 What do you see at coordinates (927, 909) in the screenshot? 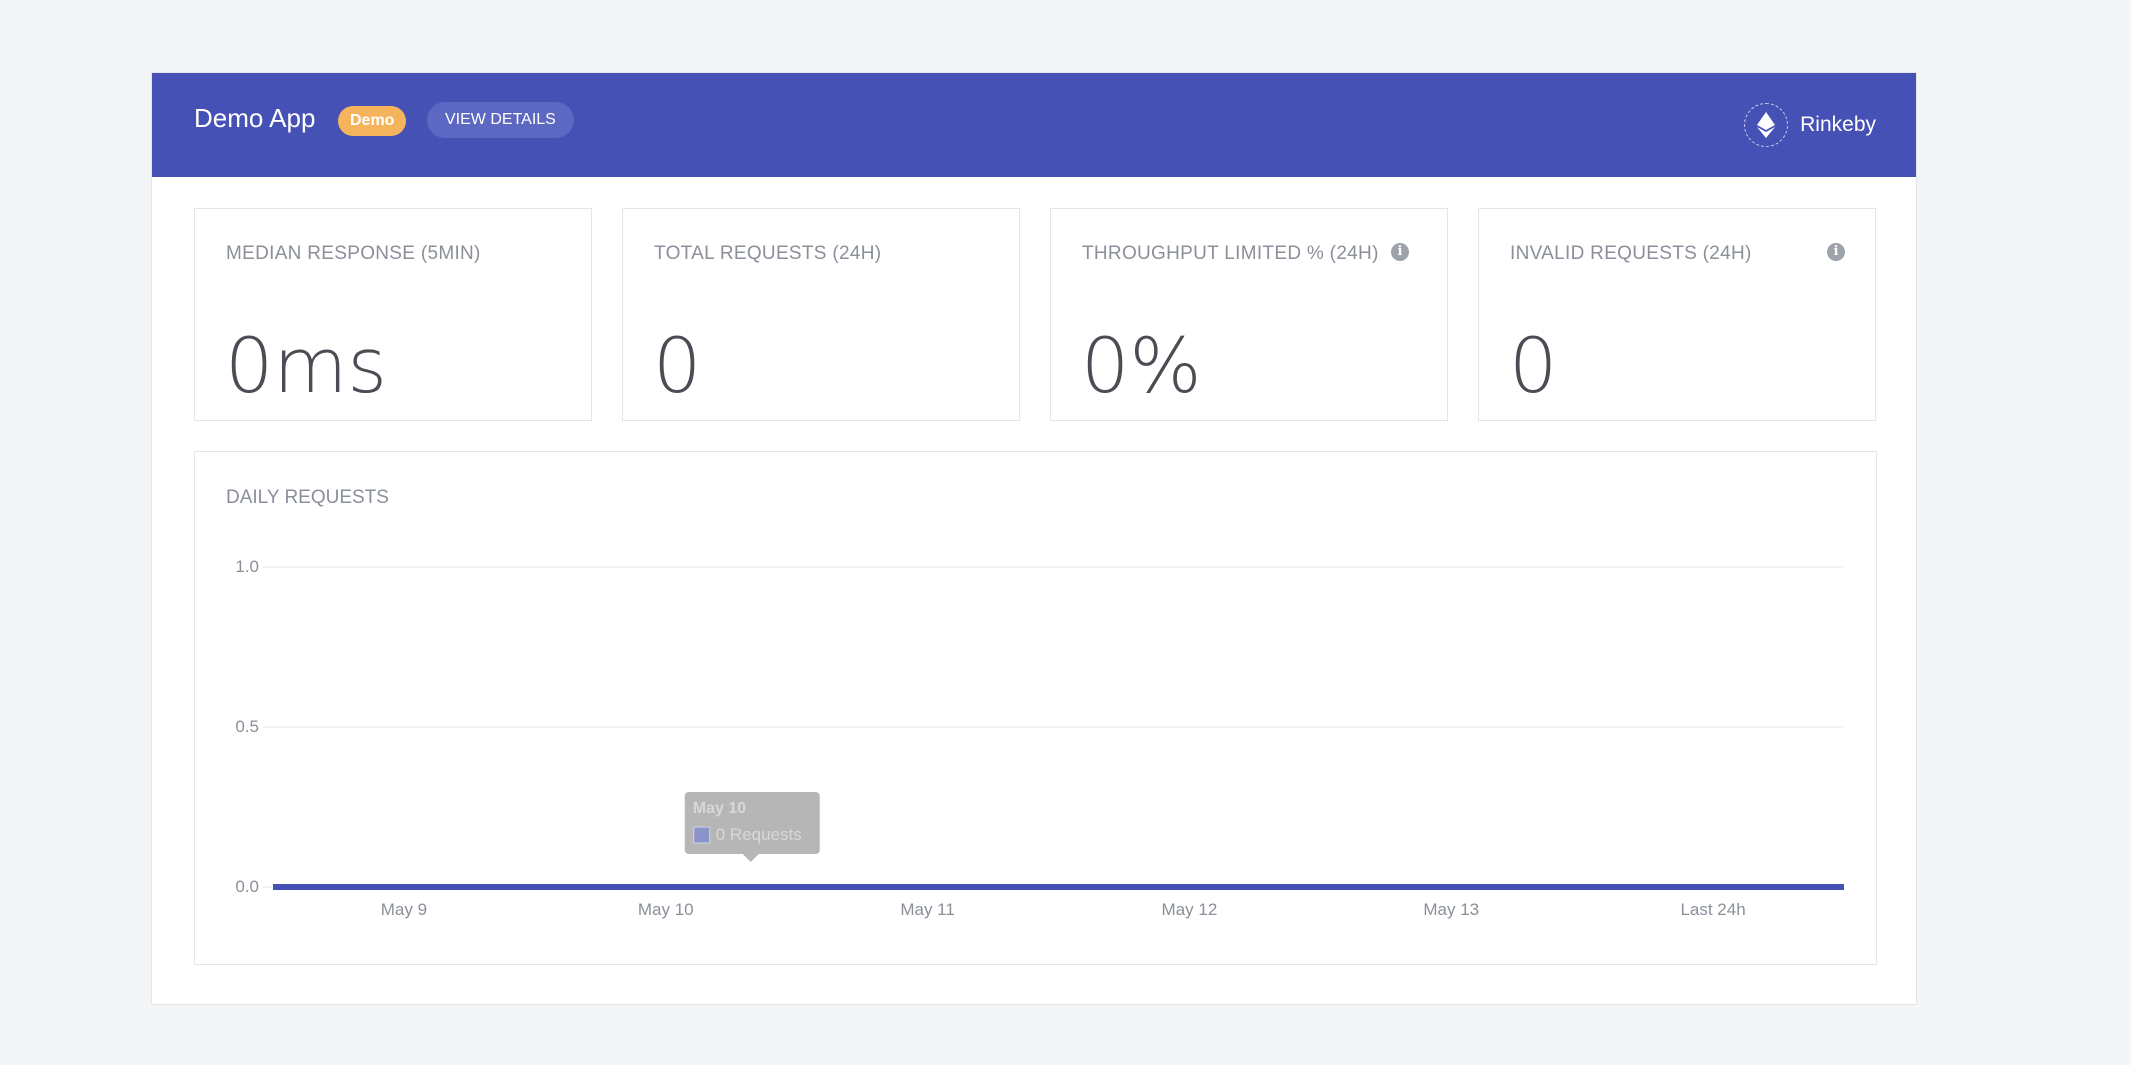
I see `x-tick-label: May 11` at bounding box center [927, 909].